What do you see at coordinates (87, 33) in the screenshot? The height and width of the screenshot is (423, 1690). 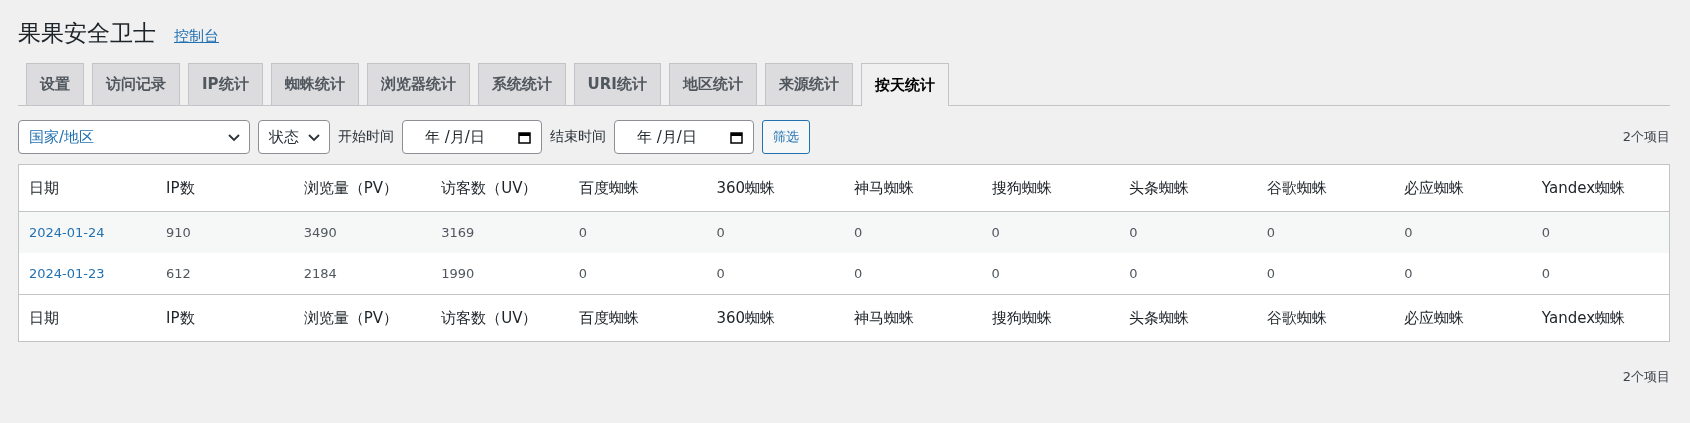 I see `page-title: 果果安全卫士` at bounding box center [87, 33].